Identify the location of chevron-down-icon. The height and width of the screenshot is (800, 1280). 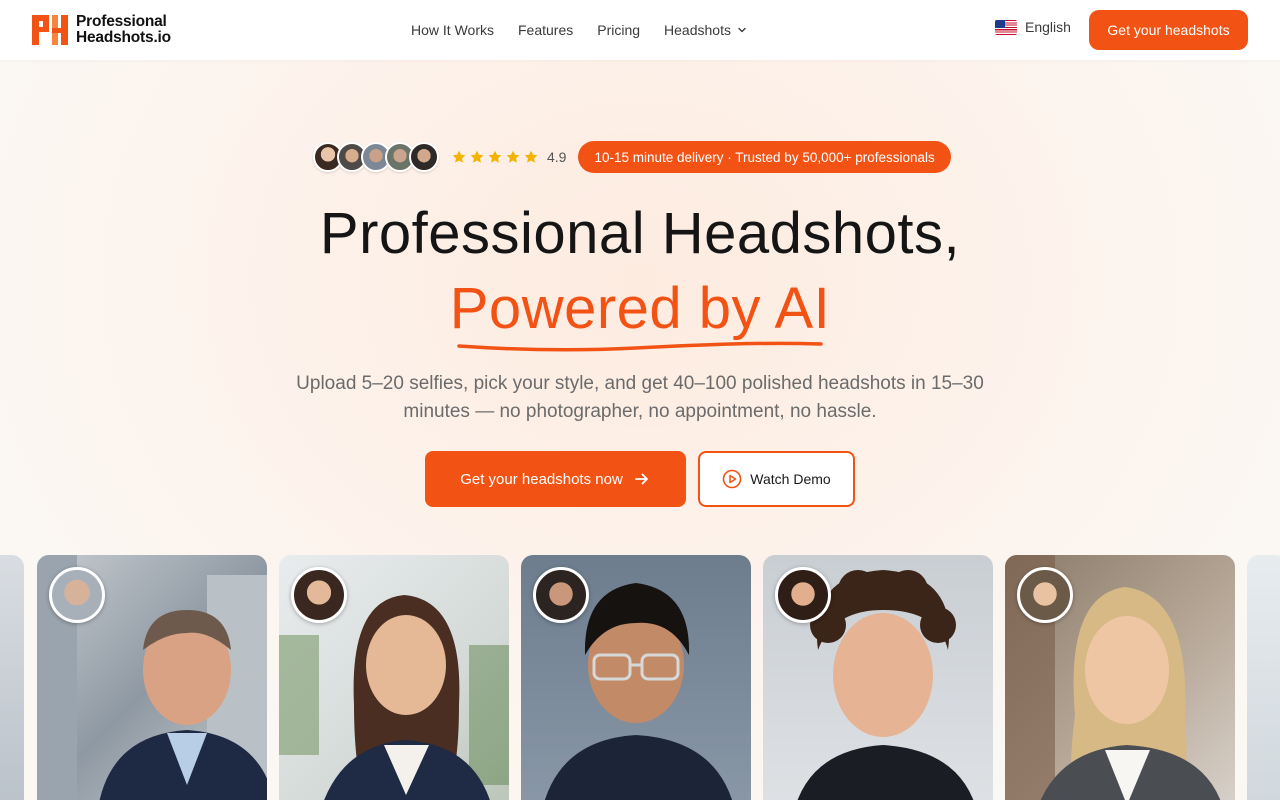
(742, 30).